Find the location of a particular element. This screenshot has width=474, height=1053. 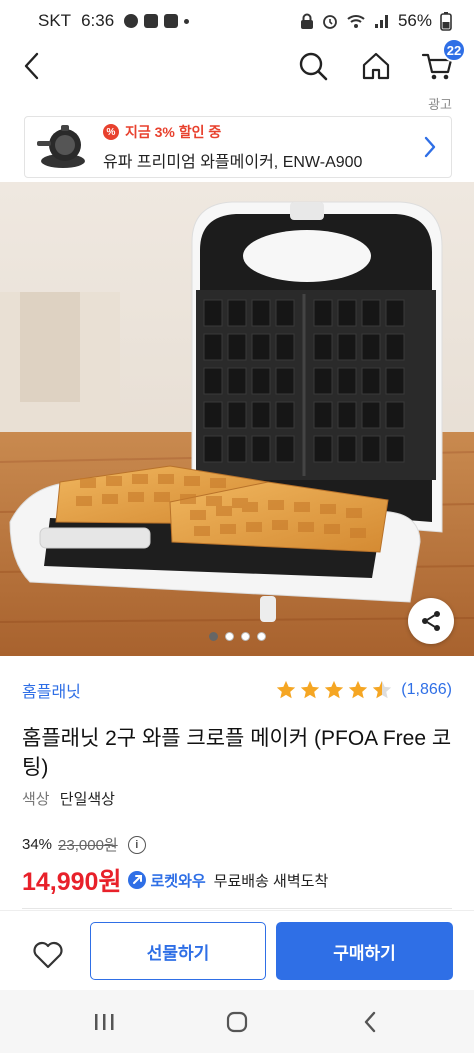

original-price: 23,000원 is located at coordinates (88, 845).